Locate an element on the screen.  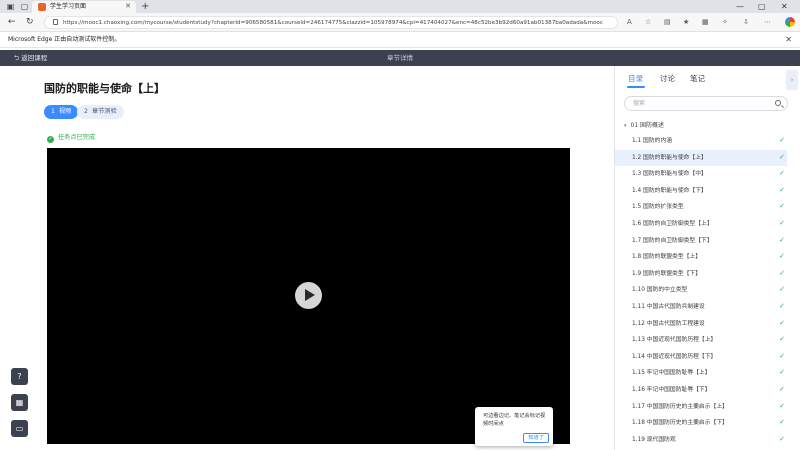
catalog-item: 1.15 牢记中国国防耻辱【上】 ✓ is located at coordinates (701, 373).